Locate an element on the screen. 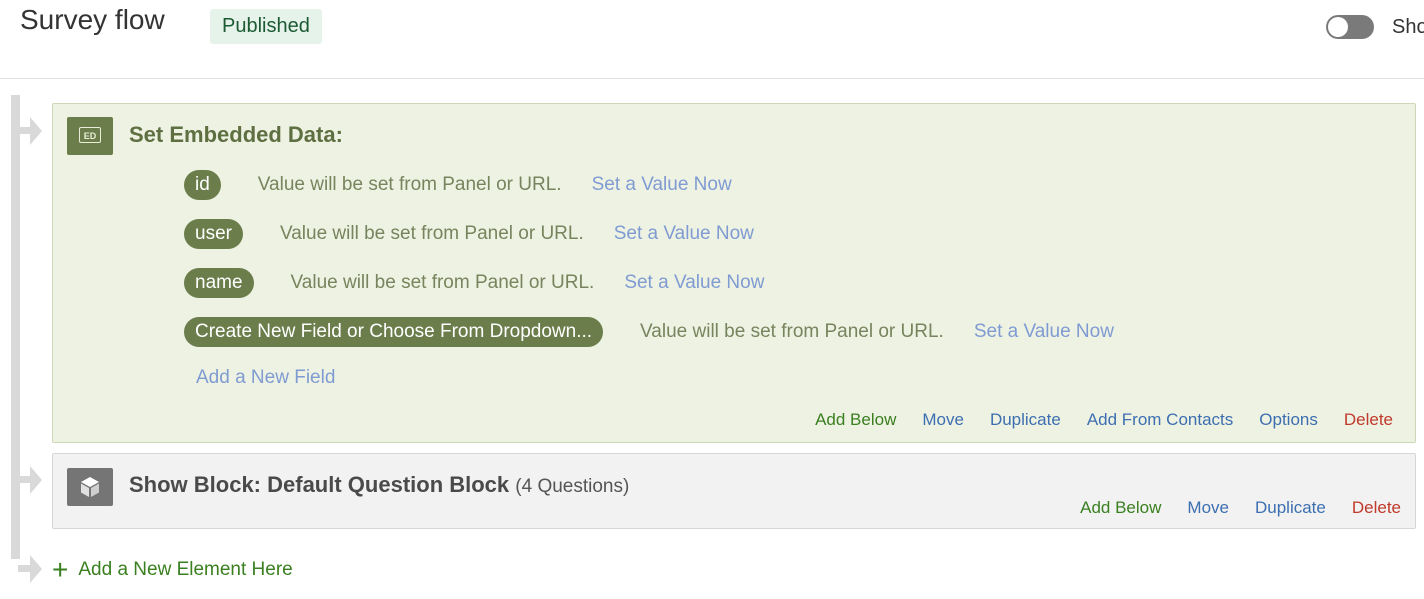 The image size is (1424, 599). embedded-data-title: Set Embedded Data: is located at coordinates (236, 134).